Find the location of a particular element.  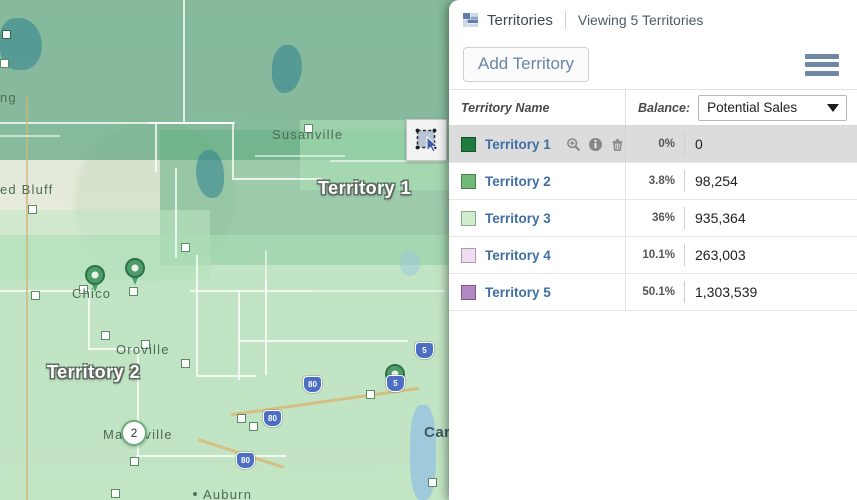

balance-value: 98,254 is located at coordinates (716, 181).